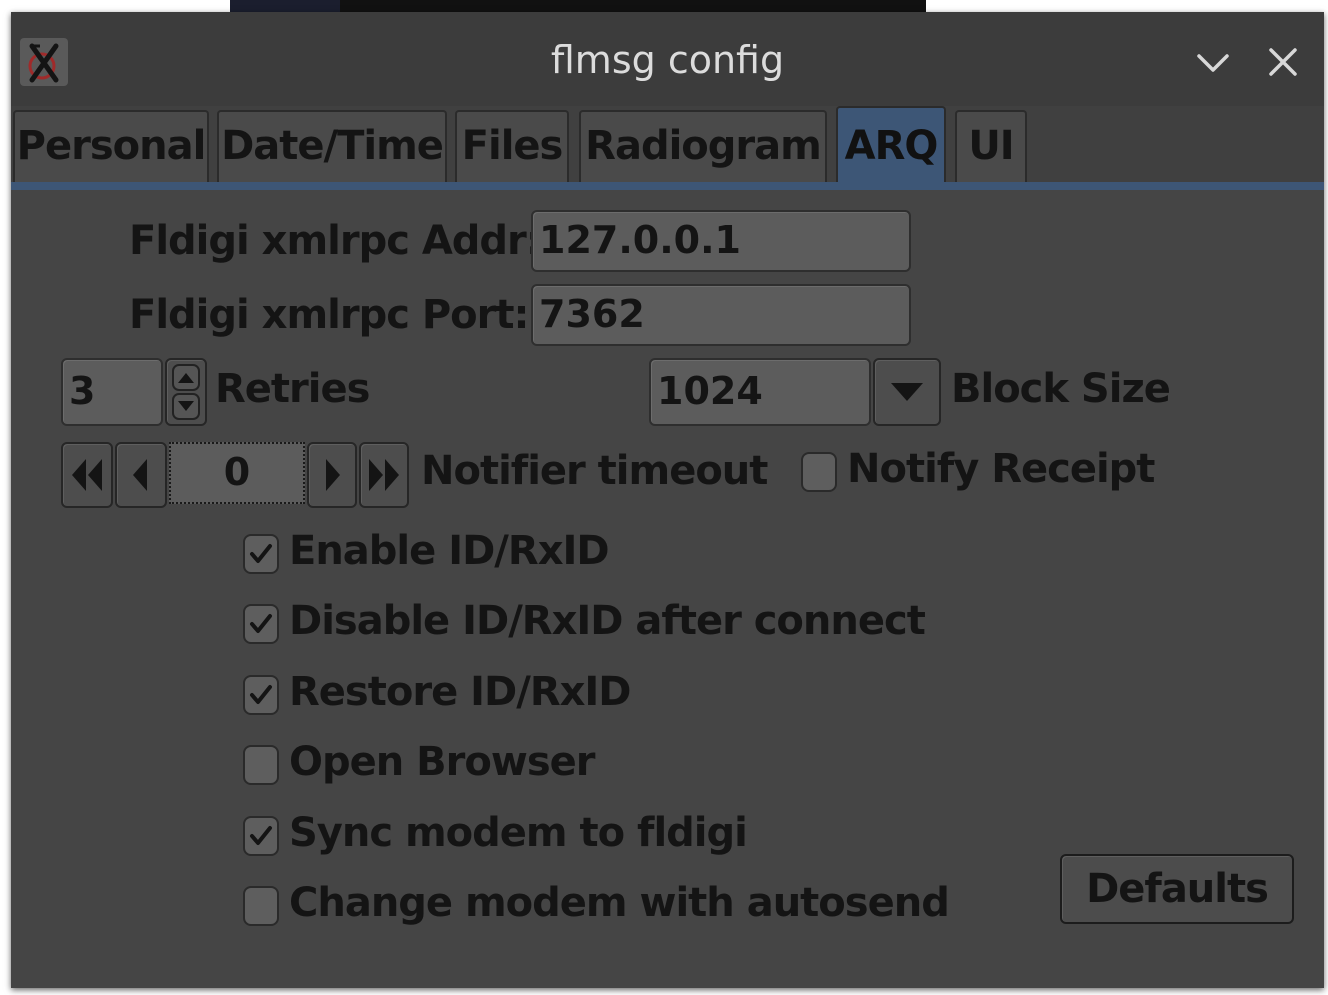 This screenshot has width=1328, height=995. Describe the element at coordinates (760, 392) in the screenshot. I see `block-size-select: 1024` at that location.